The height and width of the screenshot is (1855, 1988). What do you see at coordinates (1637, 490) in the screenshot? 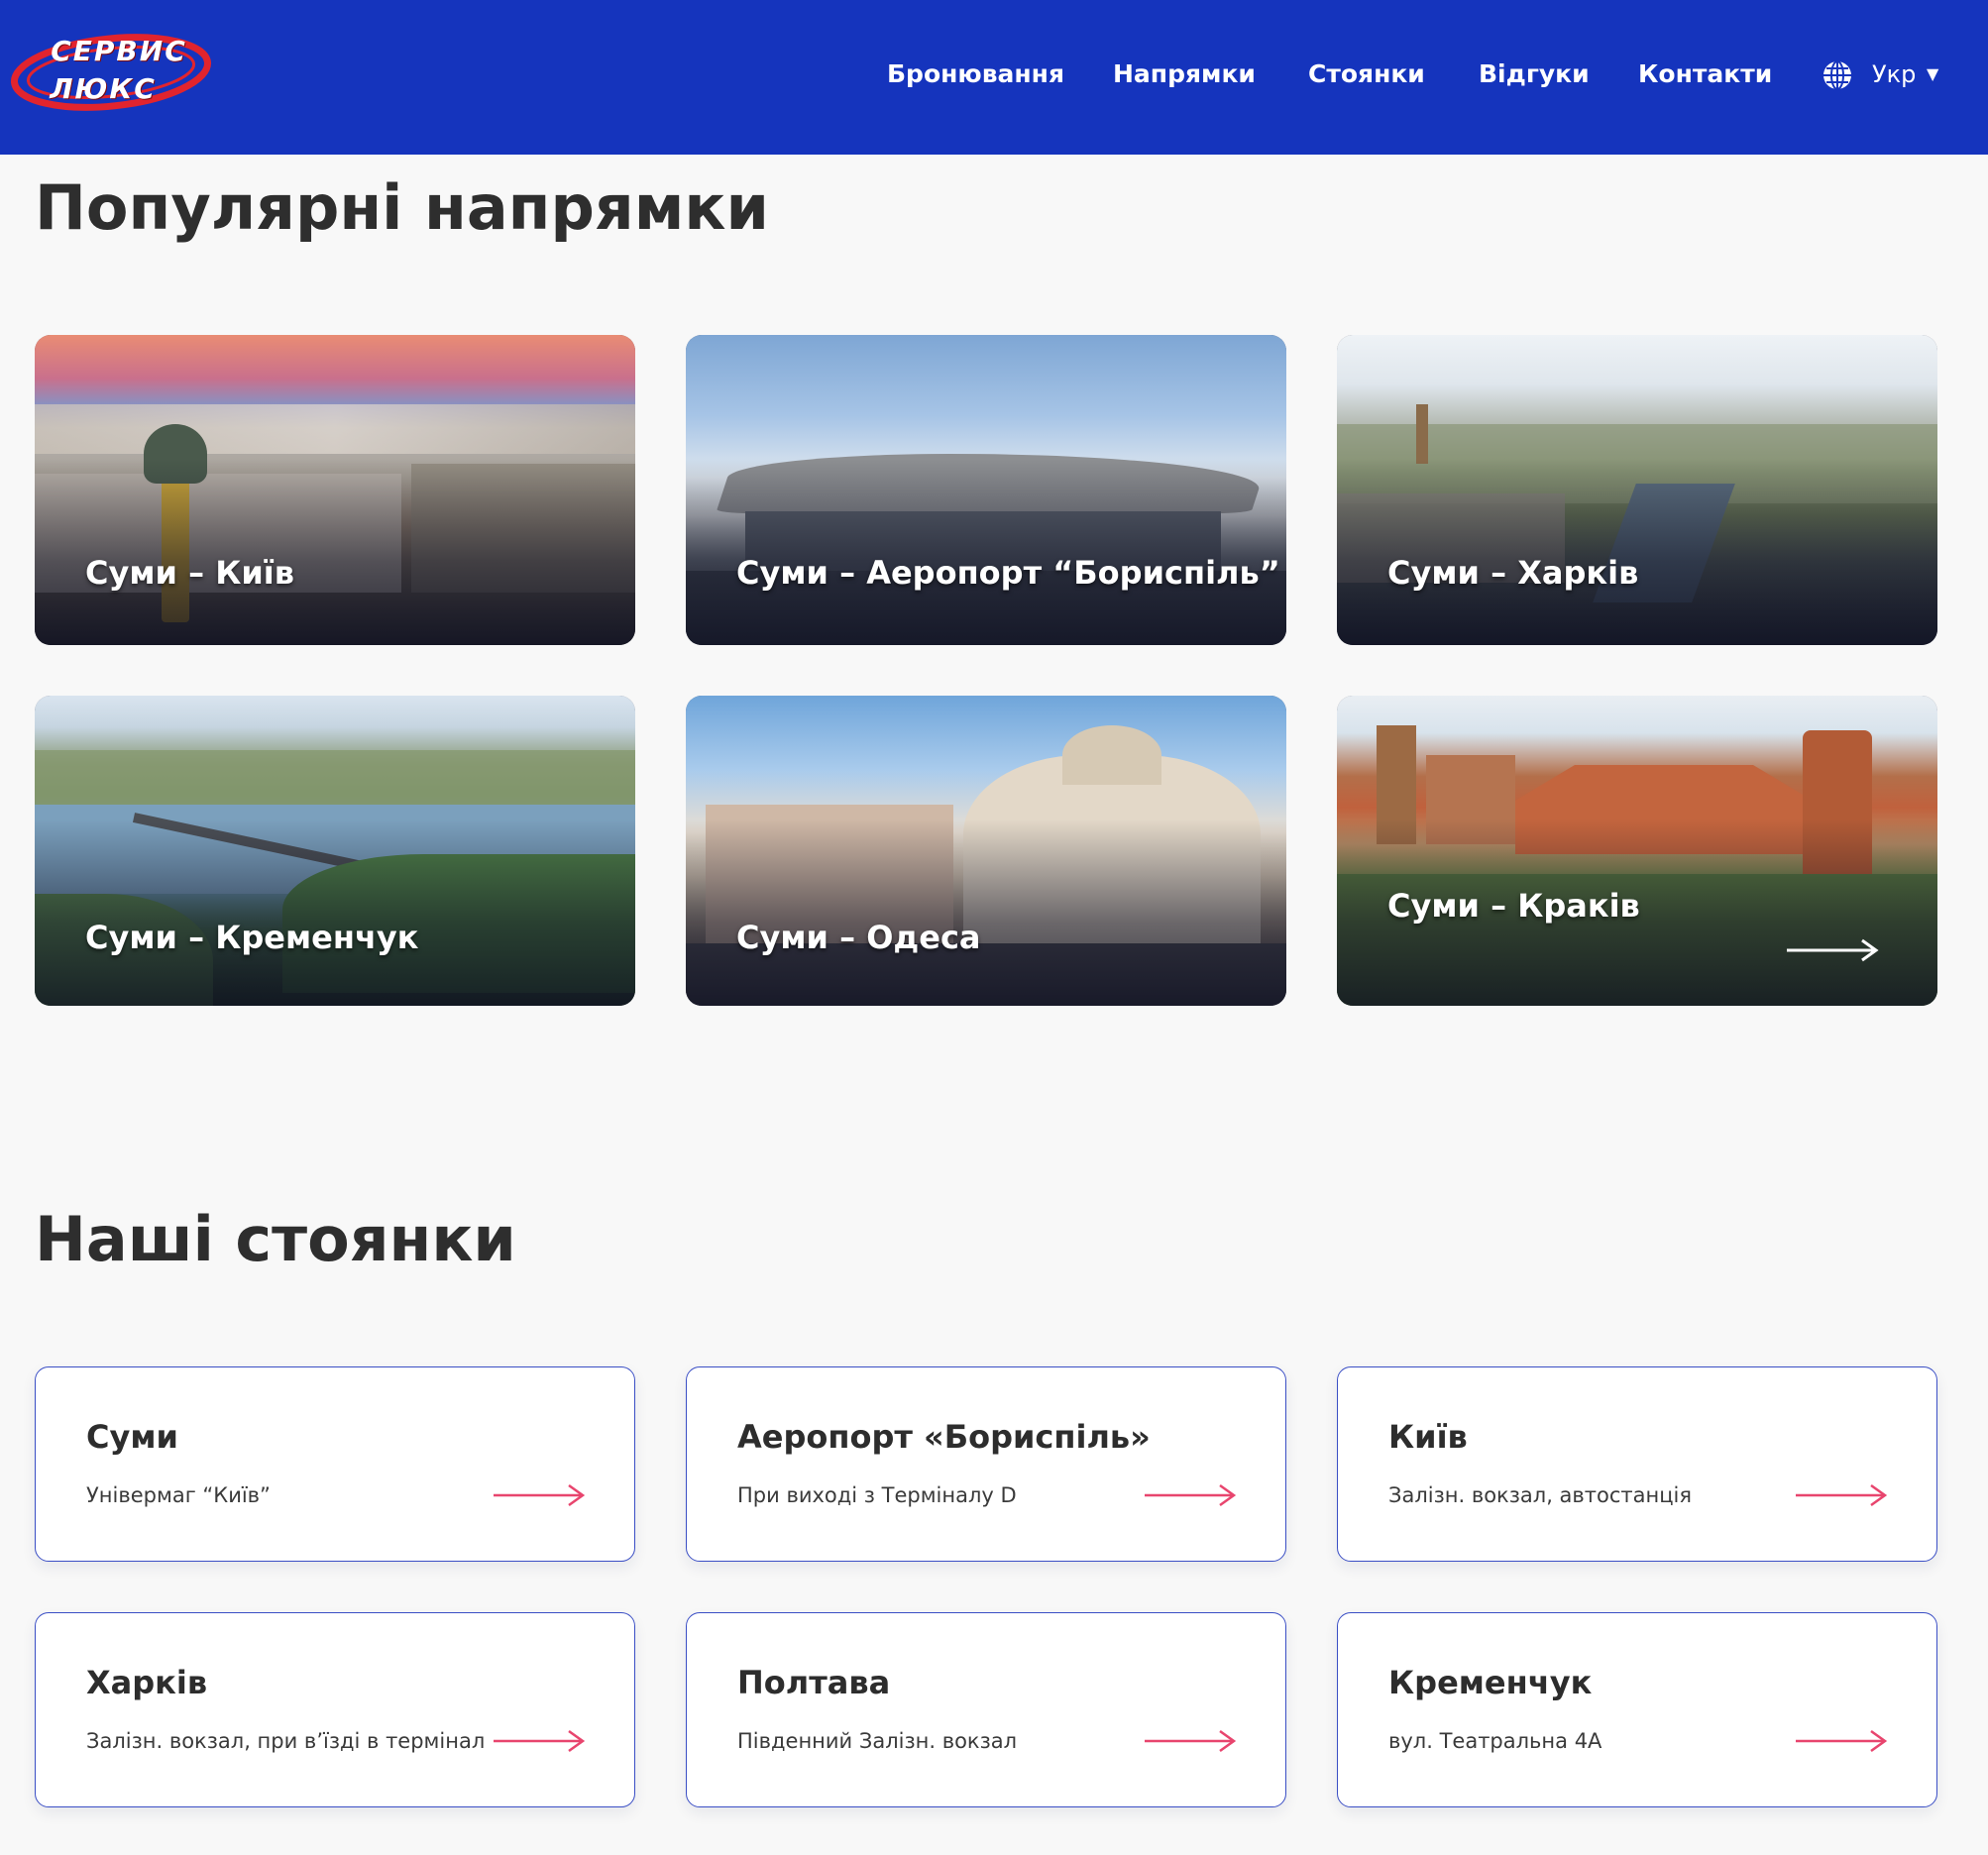
I see `route-card-kharkiv: Суми – Харків` at bounding box center [1637, 490].